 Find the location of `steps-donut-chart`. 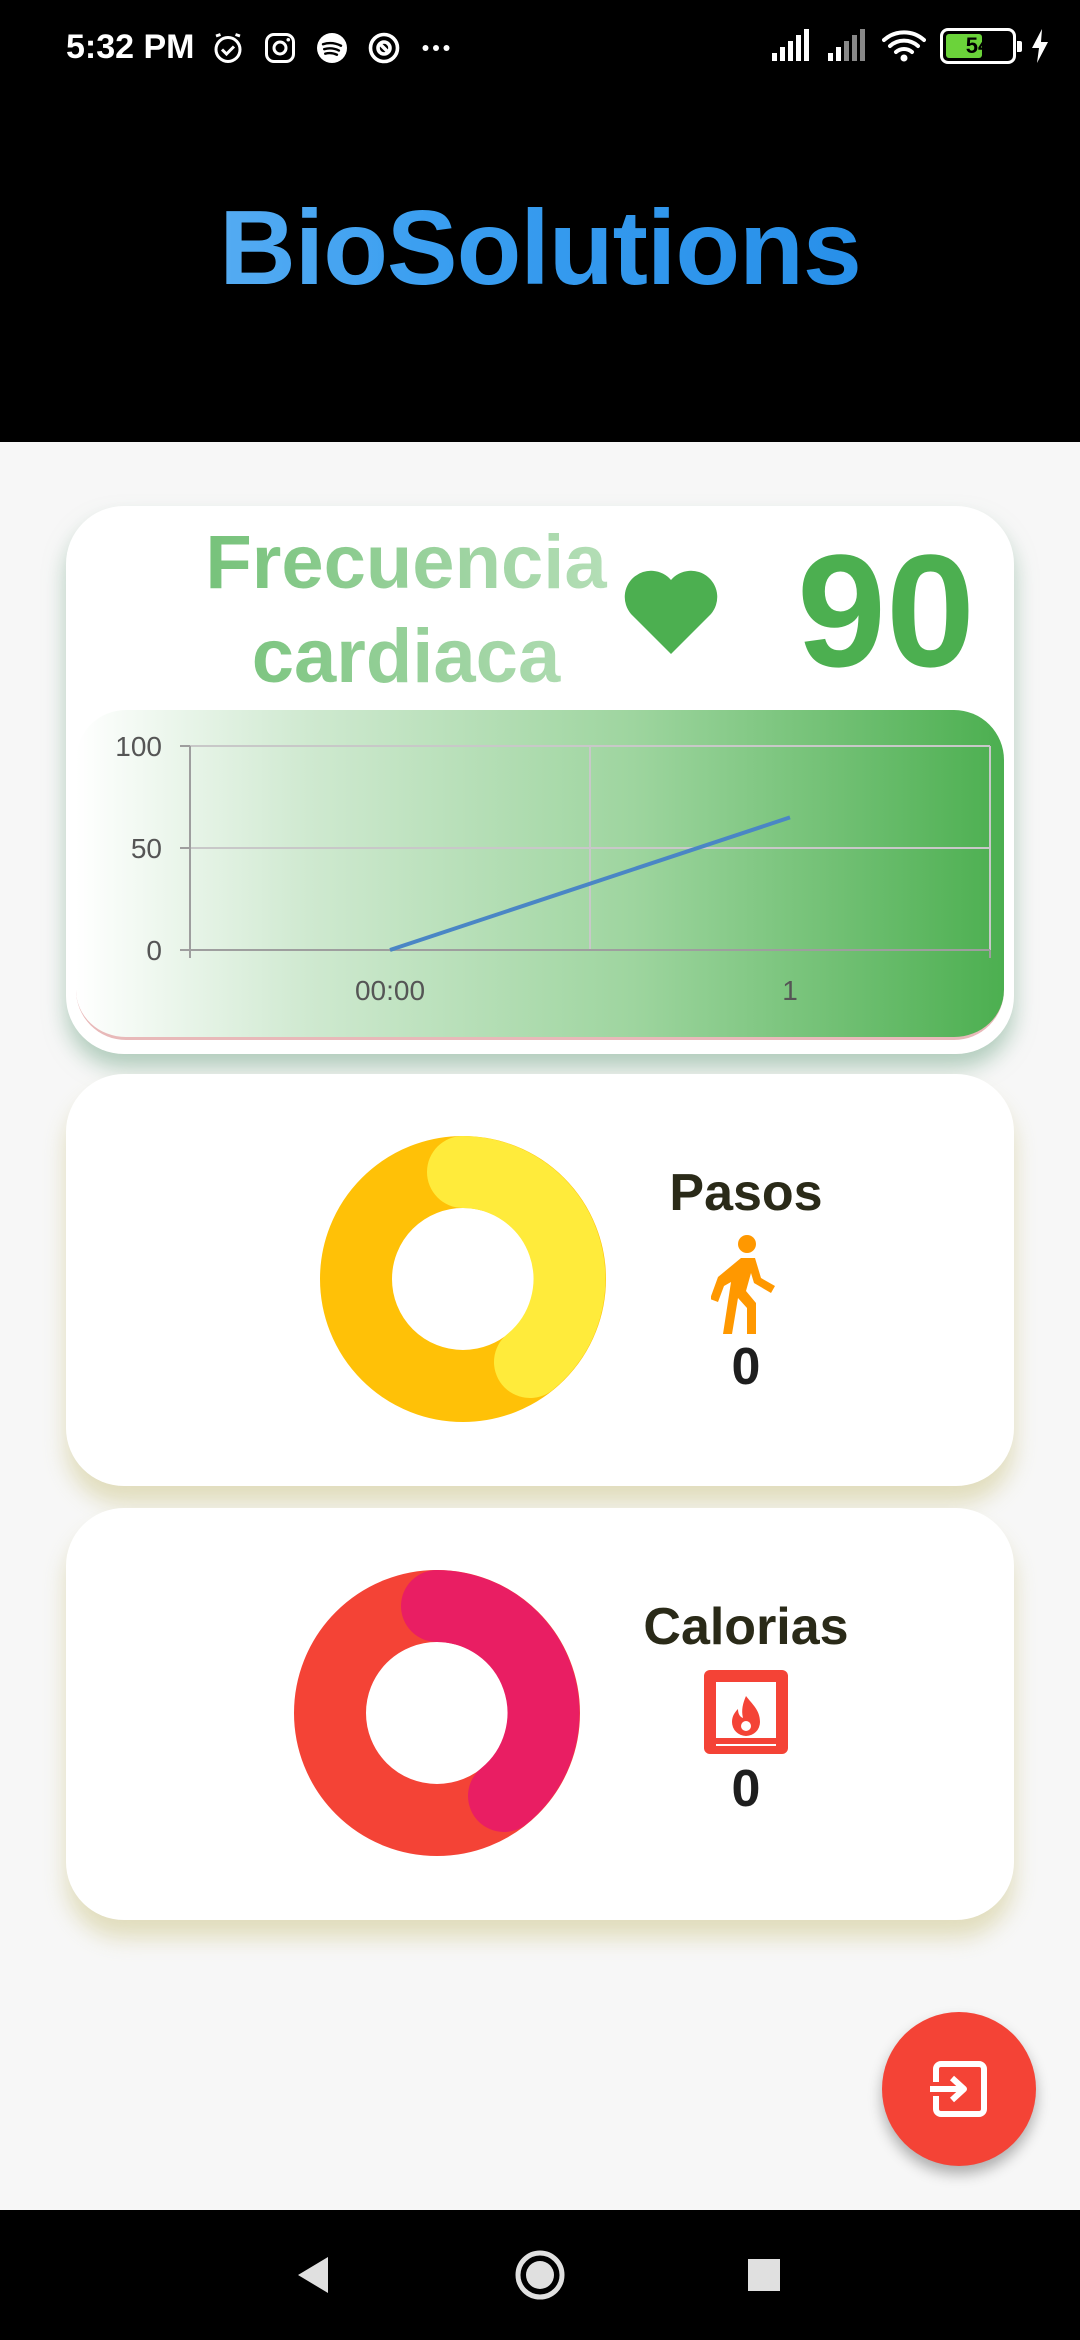

steps-donut-chart is located at coordinates (463, 1279).